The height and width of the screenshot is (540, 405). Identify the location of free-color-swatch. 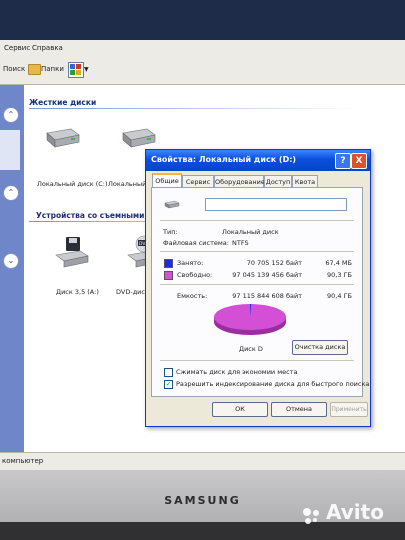
(168, 275).